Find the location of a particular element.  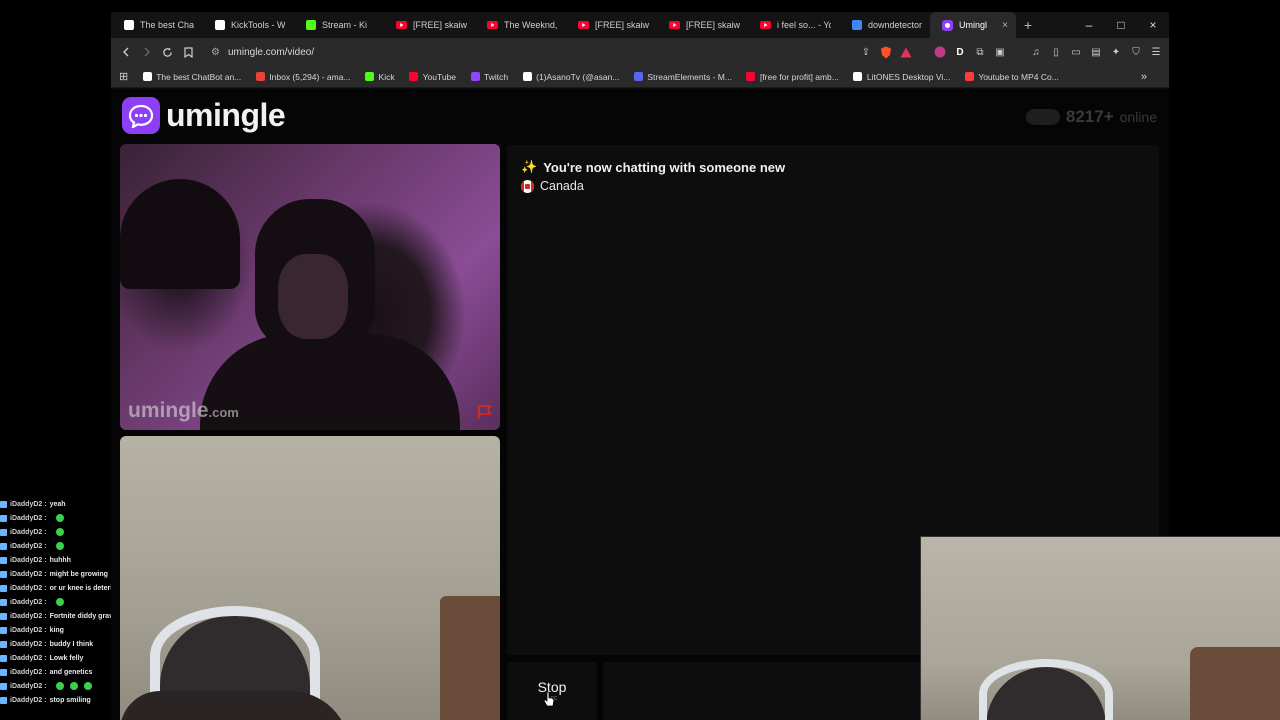

bookmark-2: Kick is located at coordinates (380, 77).